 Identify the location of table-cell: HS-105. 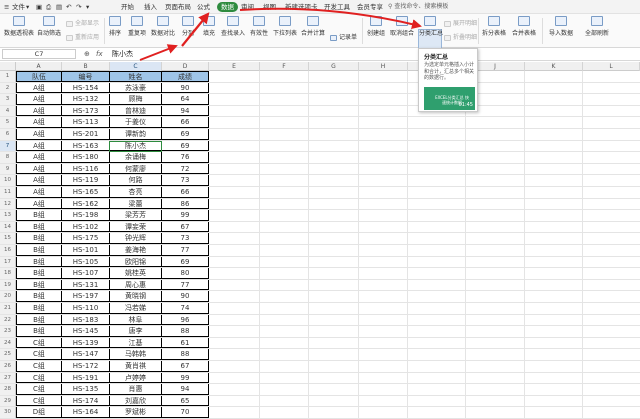
(86, 262).